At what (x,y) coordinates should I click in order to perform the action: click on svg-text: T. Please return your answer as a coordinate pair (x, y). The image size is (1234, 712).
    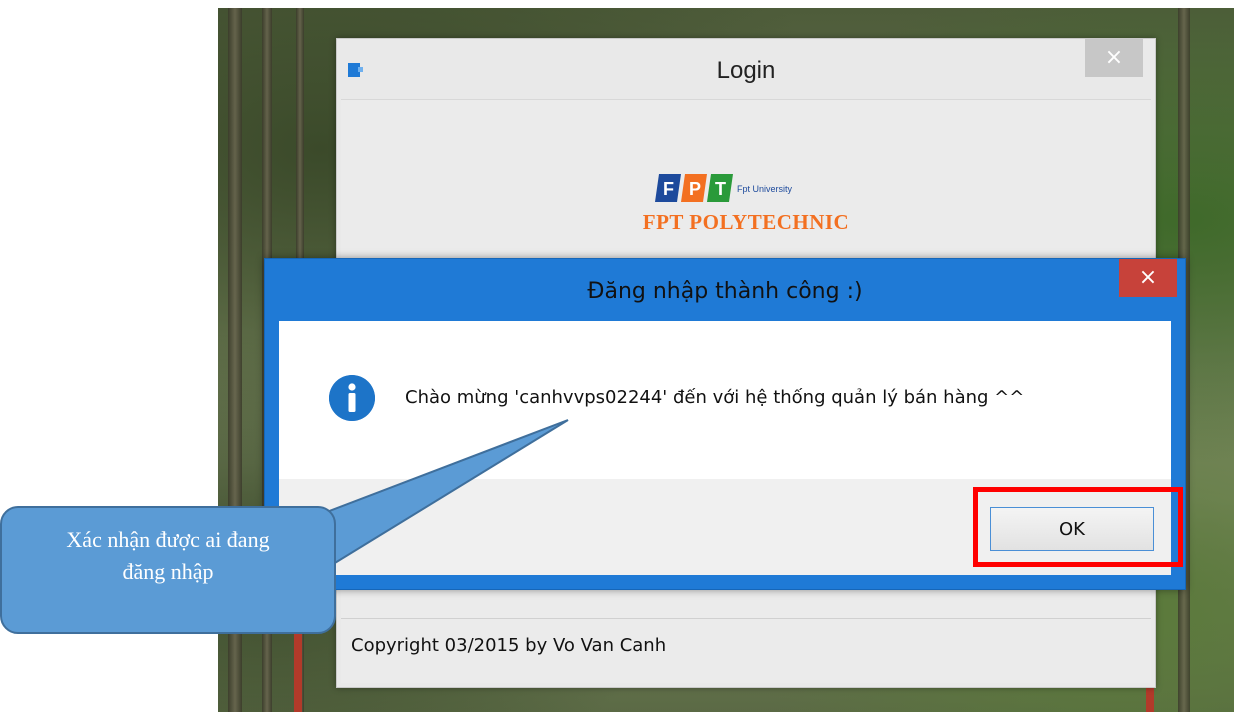
    Looking at the image, I should click on (720, 189).